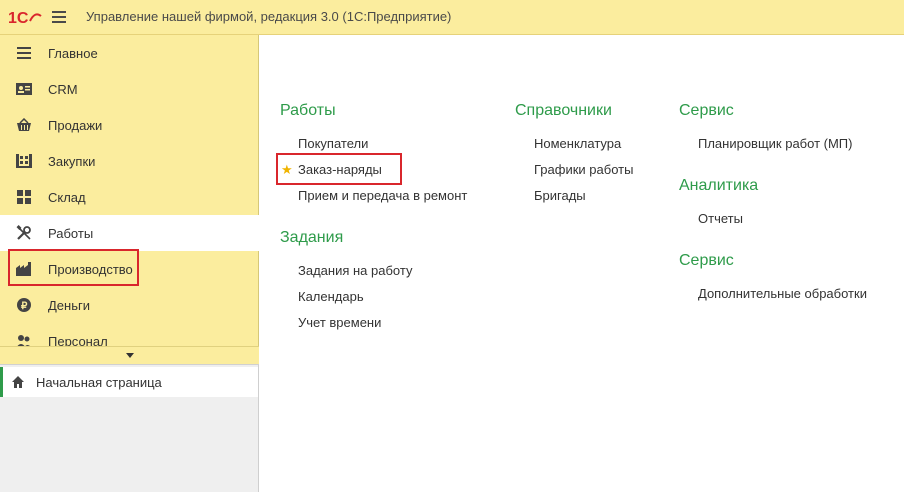 This screenshot has width=904, height=492. Describe the element at coordinates (563, 110) in the screenshot. I see `section-heading: Справочники` at that location.